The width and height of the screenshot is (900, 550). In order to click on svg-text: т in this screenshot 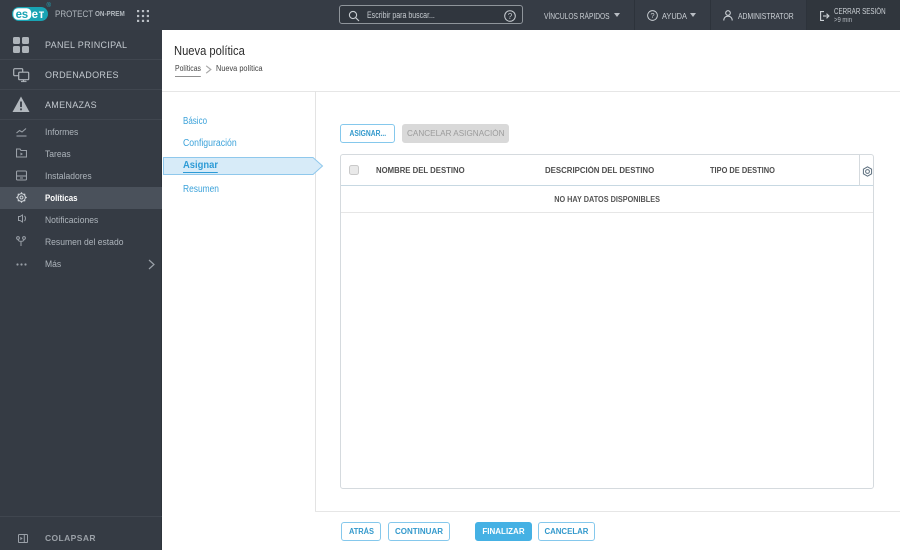, I will do `click(42, 15)`.